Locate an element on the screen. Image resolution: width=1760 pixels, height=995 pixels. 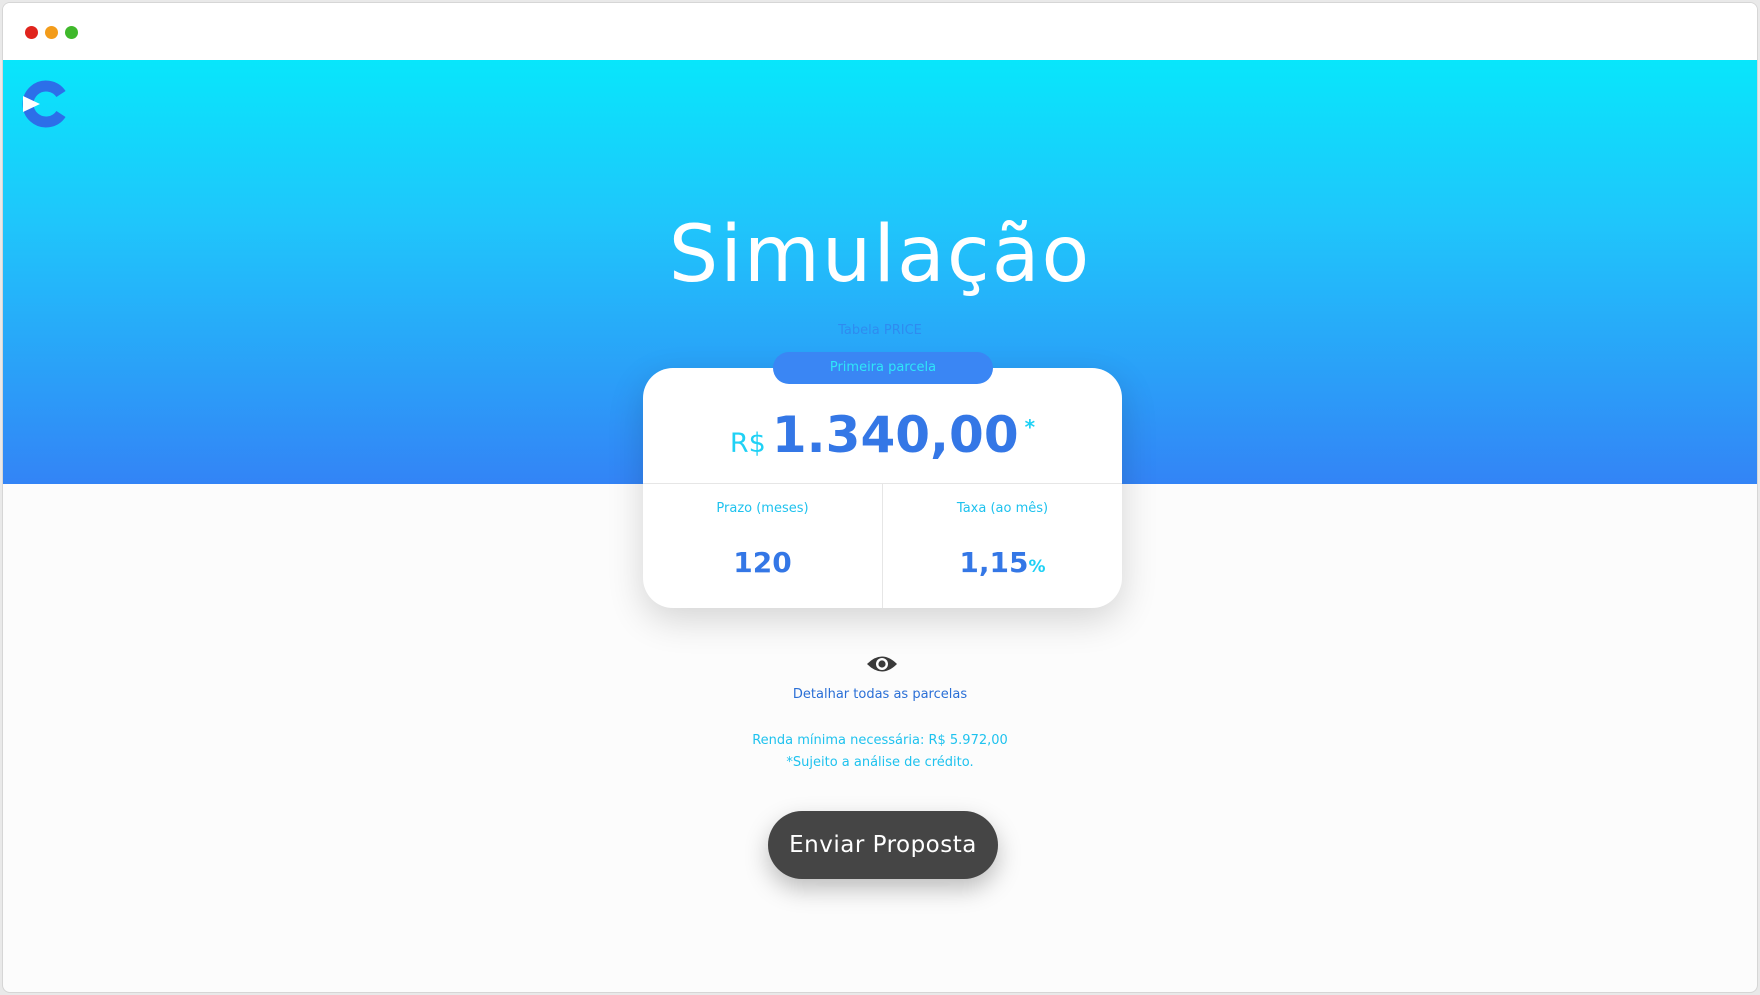
term-value: 120 is located at coordinates (762, 562).